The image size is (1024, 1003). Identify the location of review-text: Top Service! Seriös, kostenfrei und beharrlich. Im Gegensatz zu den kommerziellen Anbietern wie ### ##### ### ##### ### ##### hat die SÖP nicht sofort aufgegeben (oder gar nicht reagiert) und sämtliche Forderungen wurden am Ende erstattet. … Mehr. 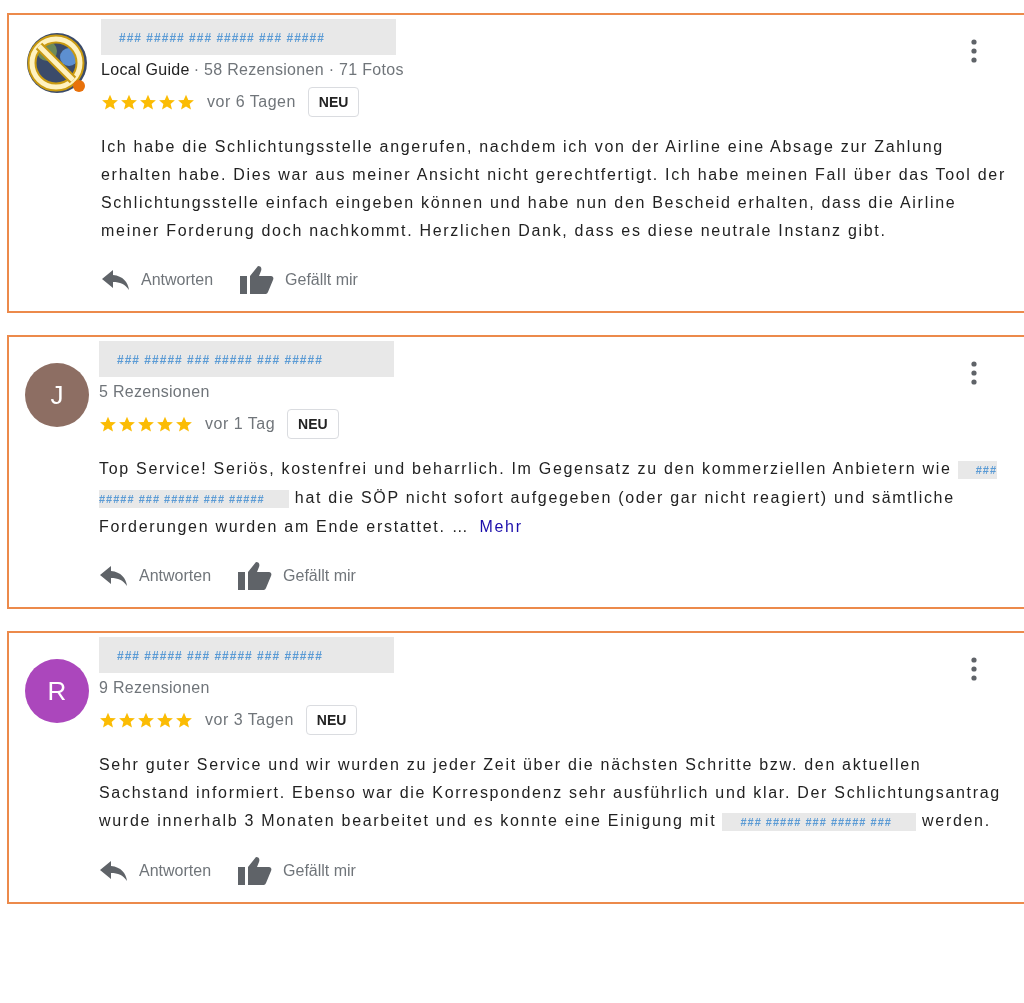
(549, 498).